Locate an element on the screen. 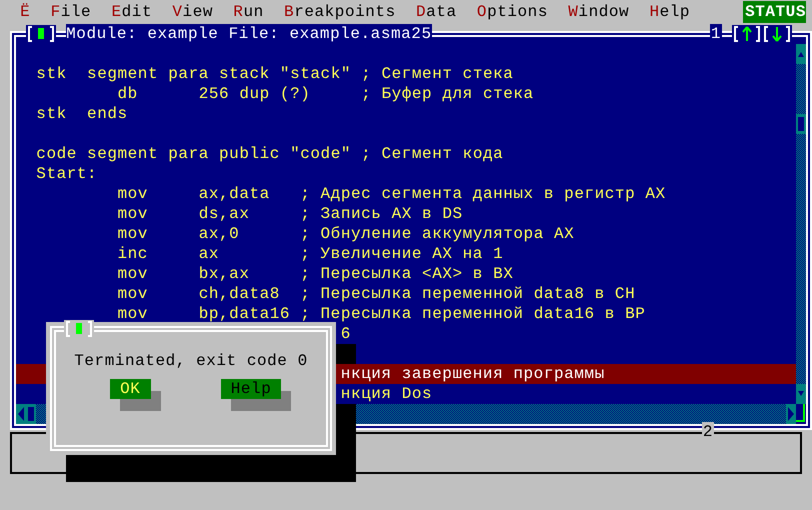 The height and width of the screenshot is (510, 812). scroll-up-icon is located at coordinates (801, 54).